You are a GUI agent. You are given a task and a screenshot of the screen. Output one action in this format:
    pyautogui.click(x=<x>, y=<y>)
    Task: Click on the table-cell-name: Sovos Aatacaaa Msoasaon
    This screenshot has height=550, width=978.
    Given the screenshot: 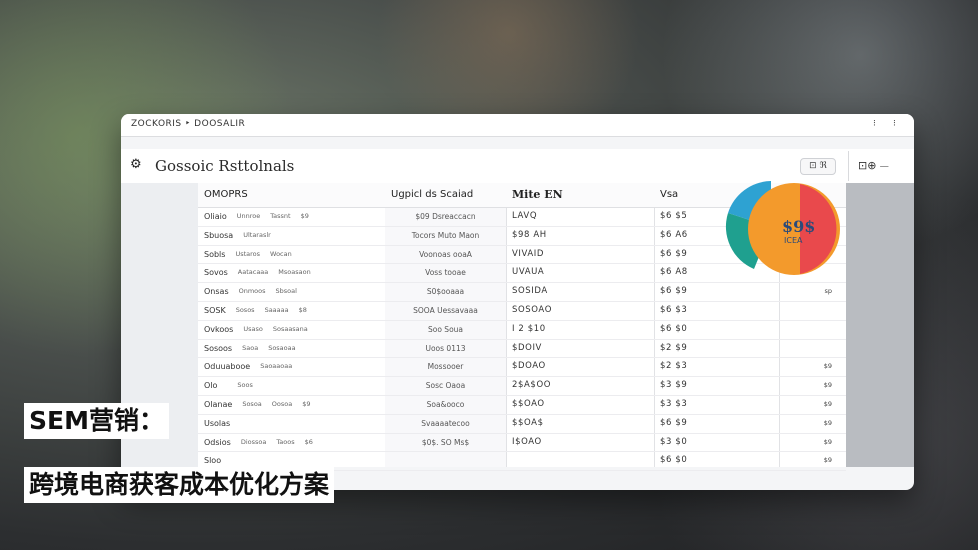 What is the action you would take?
    pyautogui.click(x=291, y=274)
    